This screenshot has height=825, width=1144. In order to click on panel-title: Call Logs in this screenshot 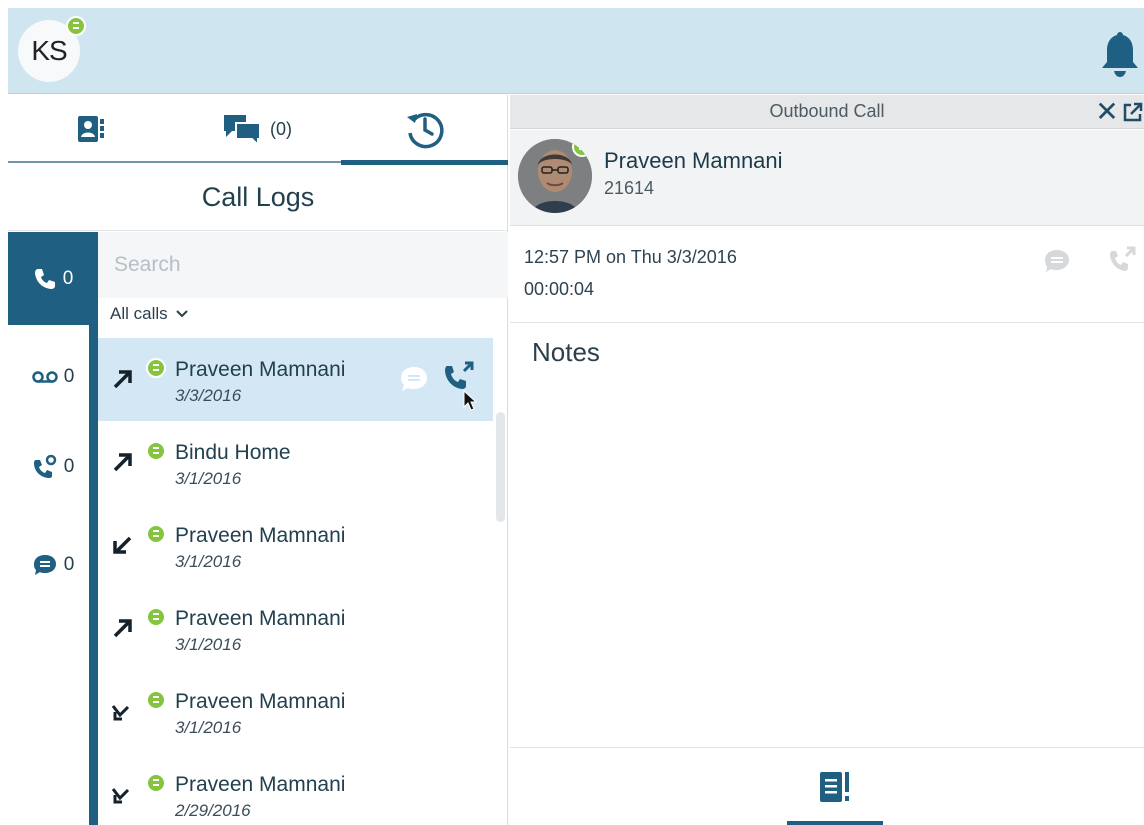, I will do `click(258, 198)`.